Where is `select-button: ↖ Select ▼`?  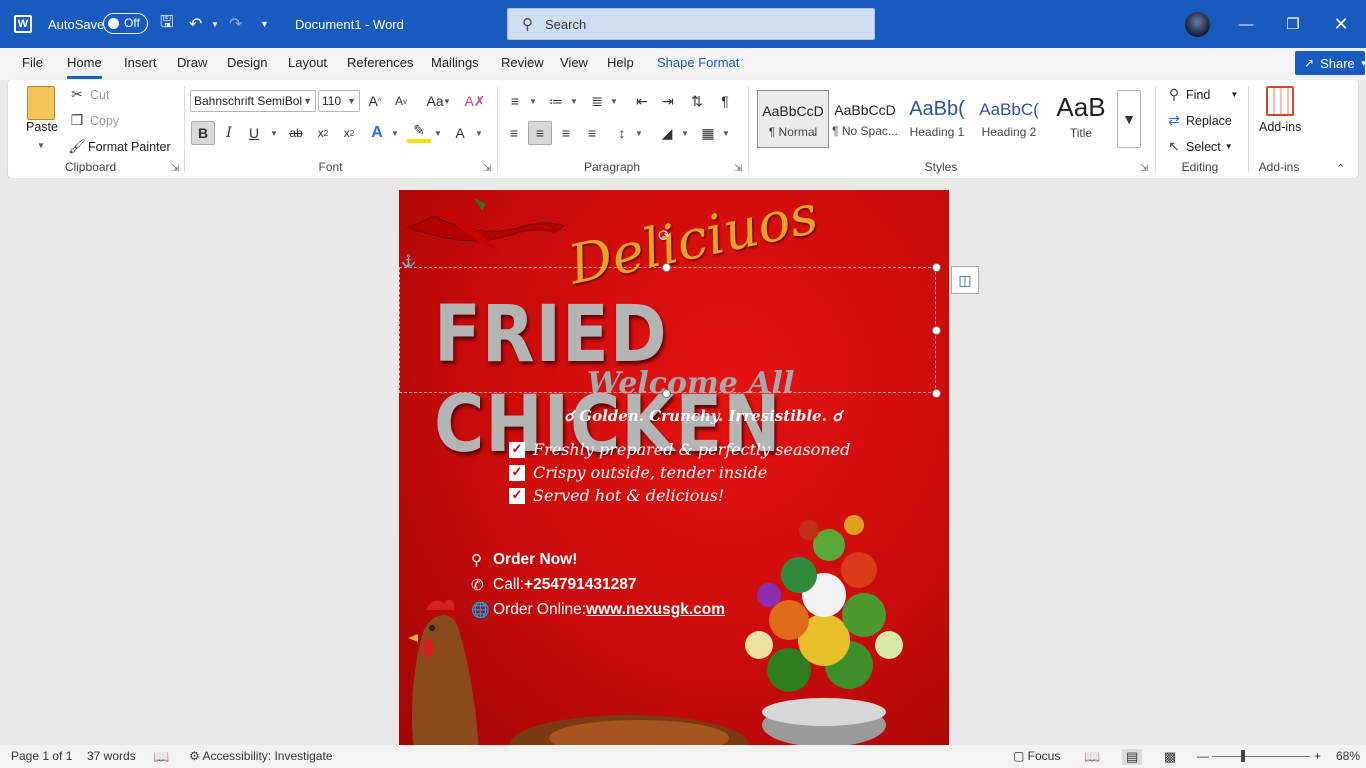 select-button: ↖ Select ▼ is located at coordinates (1199, 146).